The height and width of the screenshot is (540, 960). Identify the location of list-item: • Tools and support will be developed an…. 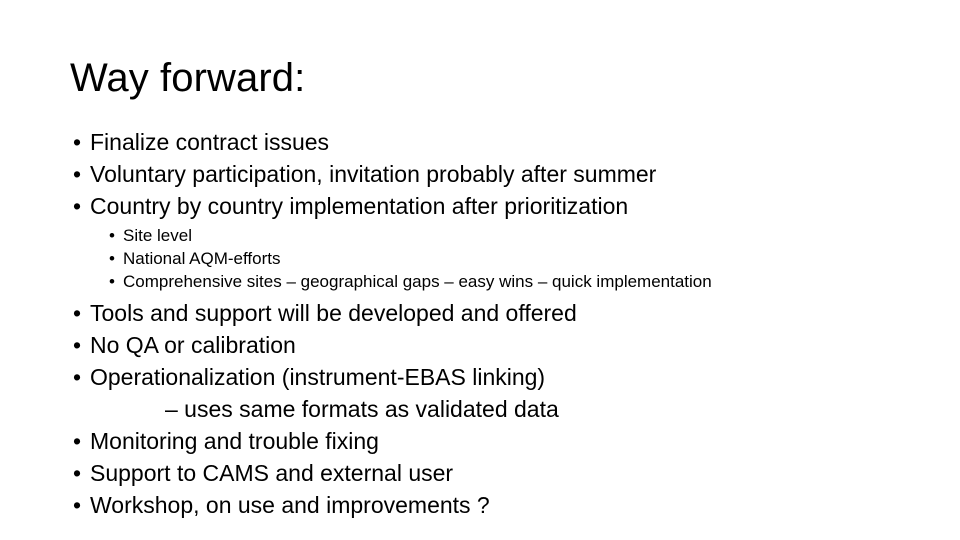
(485, 313).